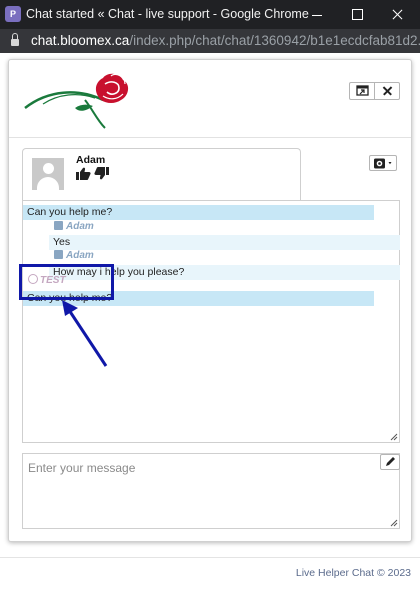  I want to click on profile-icon: P, so click(13, 14).